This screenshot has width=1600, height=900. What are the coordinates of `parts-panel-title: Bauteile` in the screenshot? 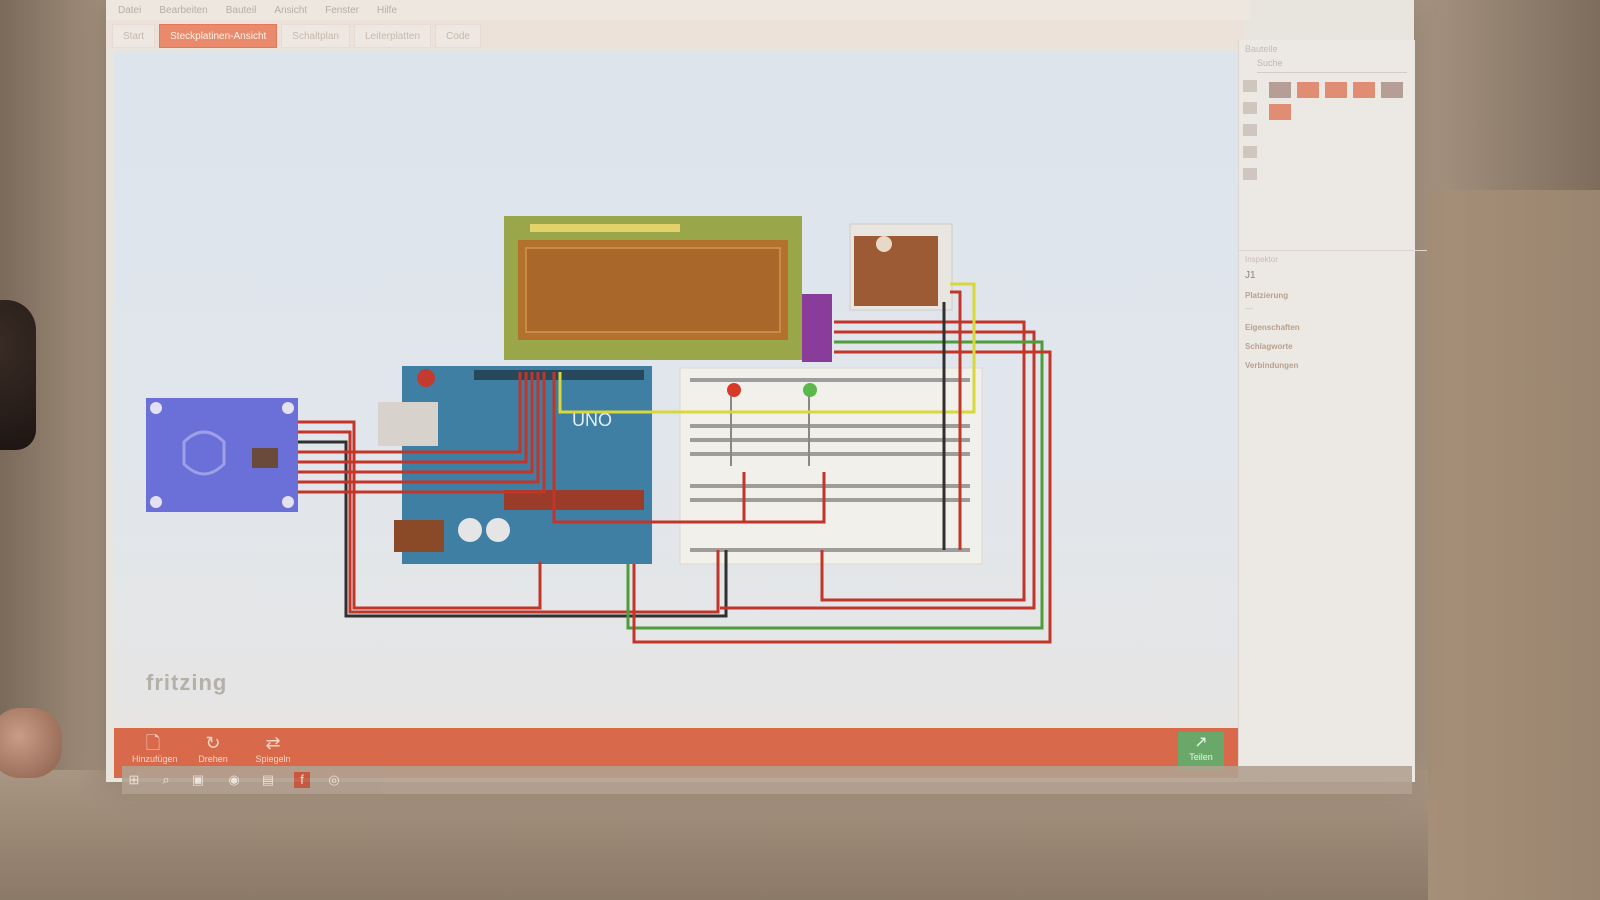 It's located at (1261, 49).